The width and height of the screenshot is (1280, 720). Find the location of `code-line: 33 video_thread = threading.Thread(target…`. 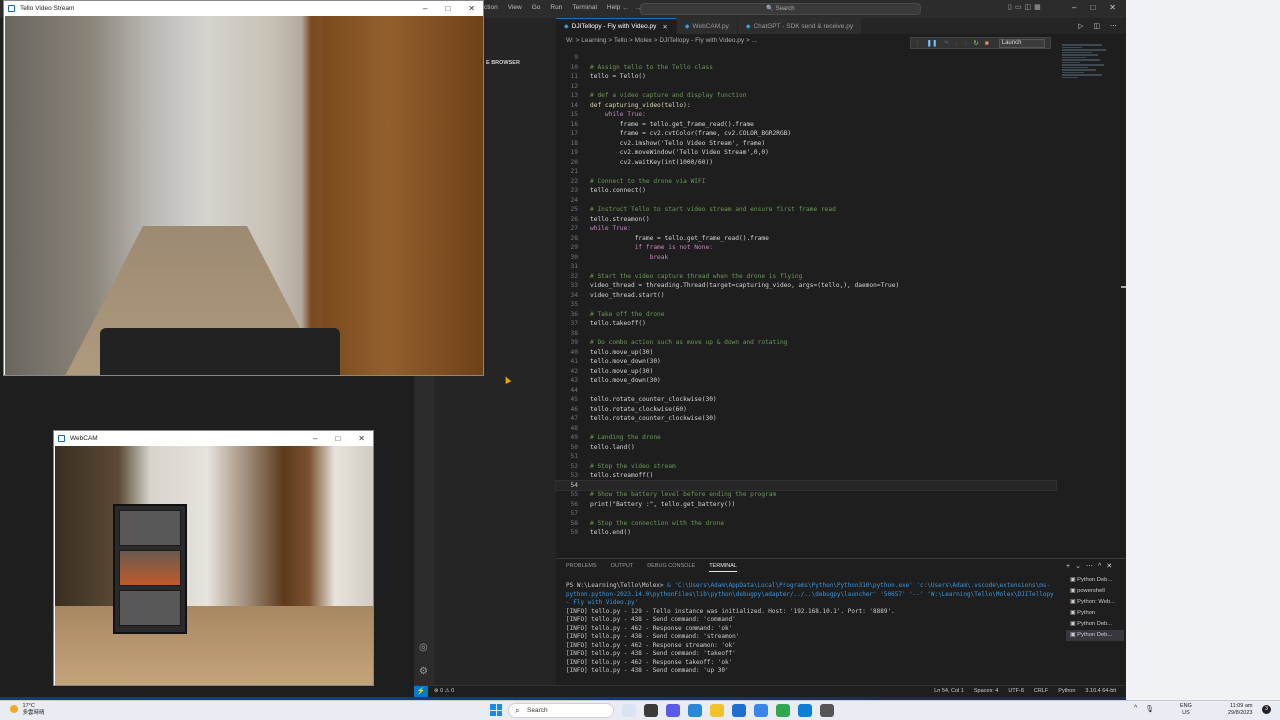

code-line: 33 video_thread = threading.Thread(target… is located at coordinates (806, 286).